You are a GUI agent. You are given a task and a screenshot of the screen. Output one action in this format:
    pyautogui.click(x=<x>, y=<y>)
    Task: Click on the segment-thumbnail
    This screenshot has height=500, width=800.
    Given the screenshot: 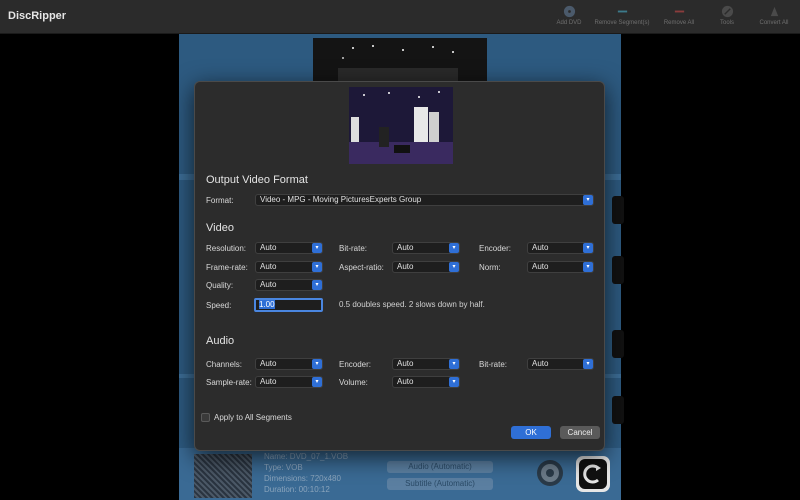 What is the action you would take?
    pyautogui.click(x=223, y=476)
    